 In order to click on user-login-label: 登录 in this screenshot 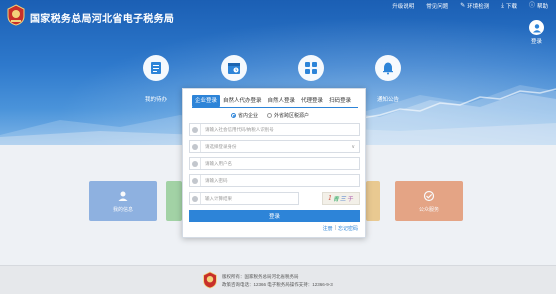, I will do `click(536, 41)`.